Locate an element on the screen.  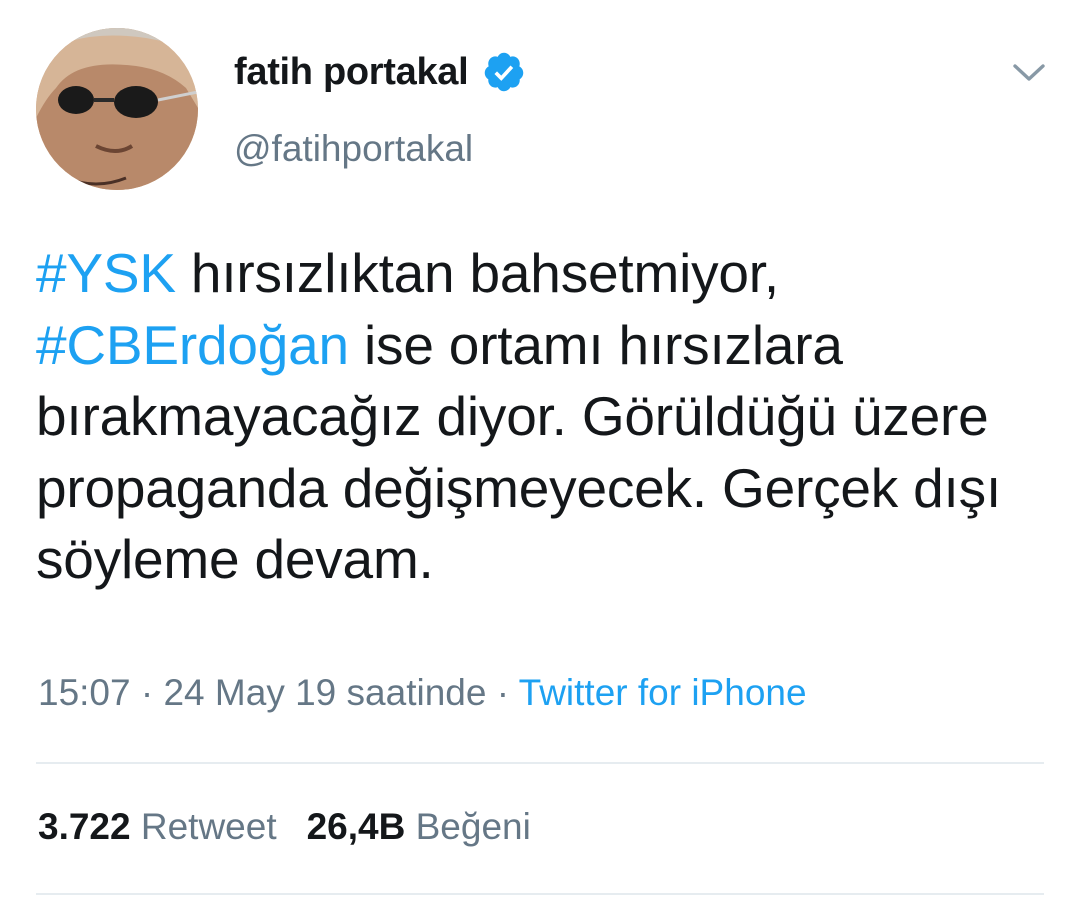
display-name-row: fatih portakal is located at coordinates (380, 72).